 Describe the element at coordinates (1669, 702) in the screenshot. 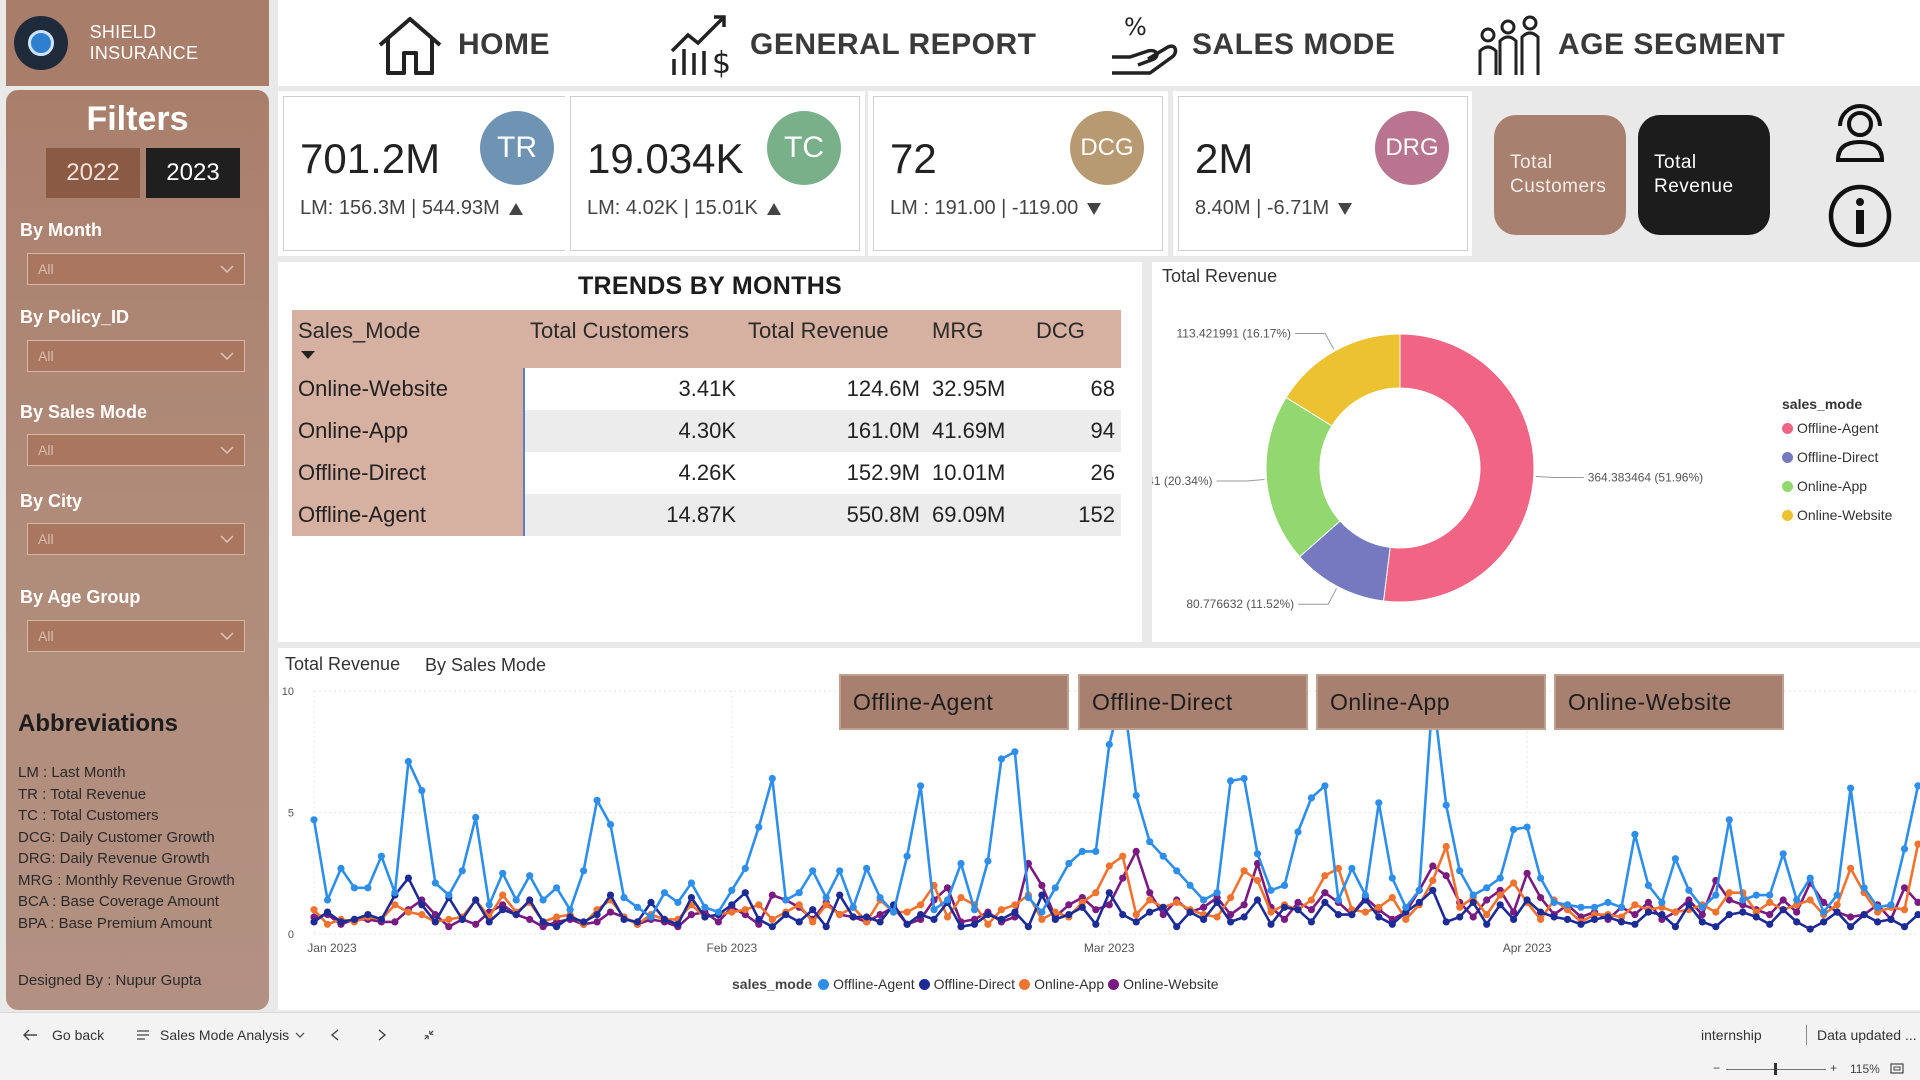

I see `series-button-online-website: Online-Website` at that location.